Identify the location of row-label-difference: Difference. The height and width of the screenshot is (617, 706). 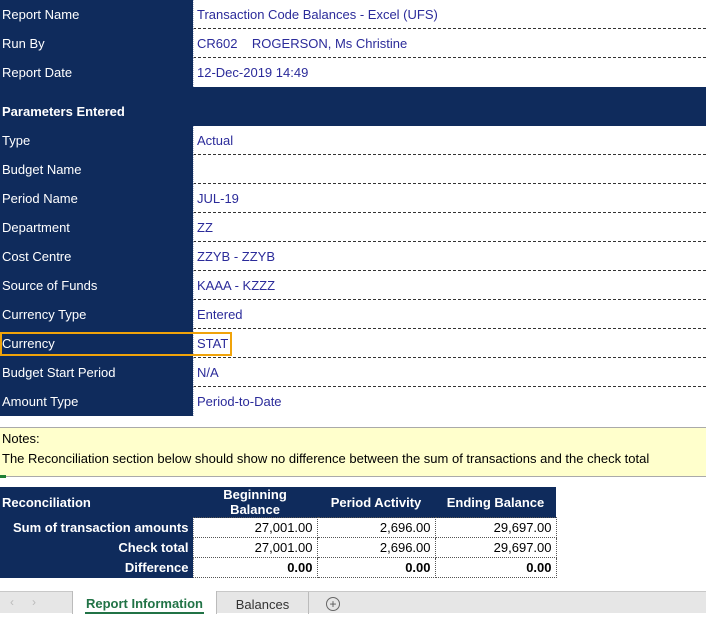
(96, 567).